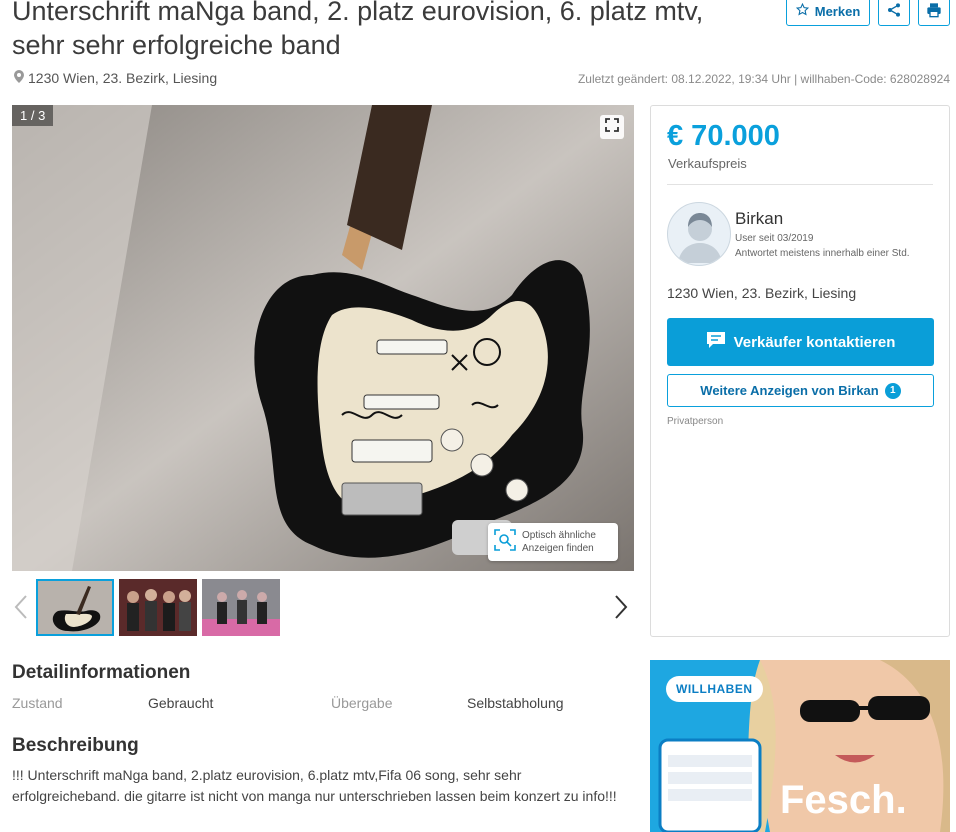 This screenshot has height=832, width=956. I want to click on save-button-label: Merken, so click(837, 11).